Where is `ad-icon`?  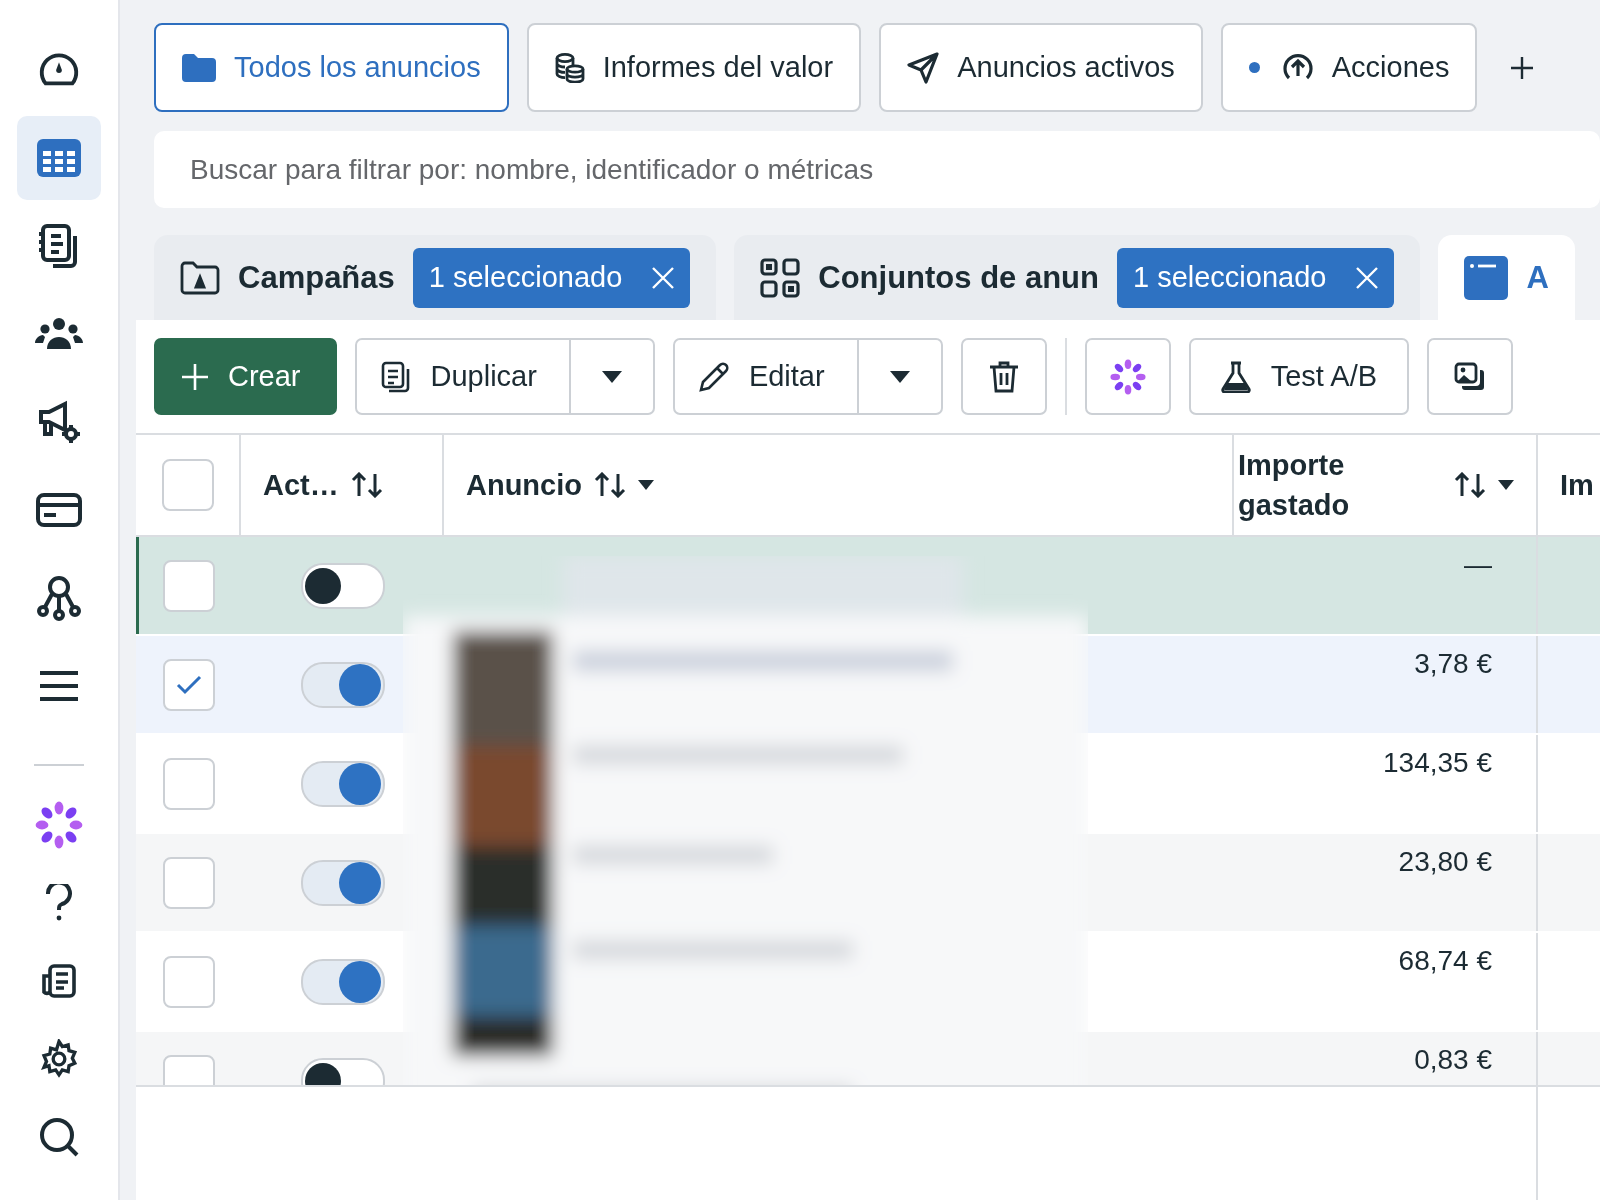 ad-icon is located at coordinates (1486, 277).